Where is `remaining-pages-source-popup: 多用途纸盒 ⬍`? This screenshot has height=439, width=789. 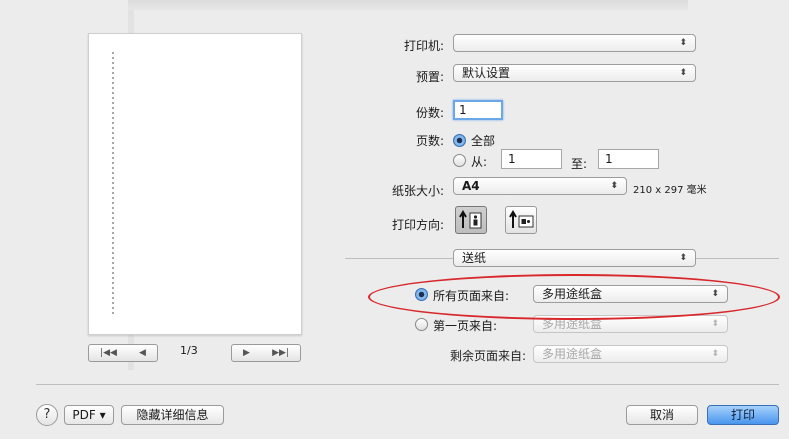 remaining-pages-source-popup: 多用途纸盒 ⬍ is located at coordinates (630, 354).